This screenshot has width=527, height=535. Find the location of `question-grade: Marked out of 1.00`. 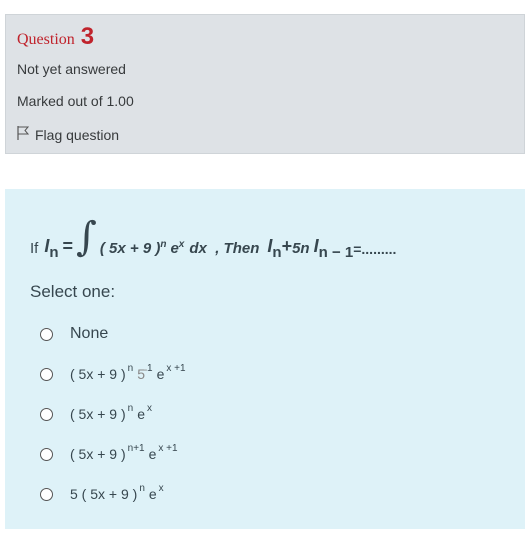

question-grade: Marked out of 1.00 is located at coordinates (75, 101).